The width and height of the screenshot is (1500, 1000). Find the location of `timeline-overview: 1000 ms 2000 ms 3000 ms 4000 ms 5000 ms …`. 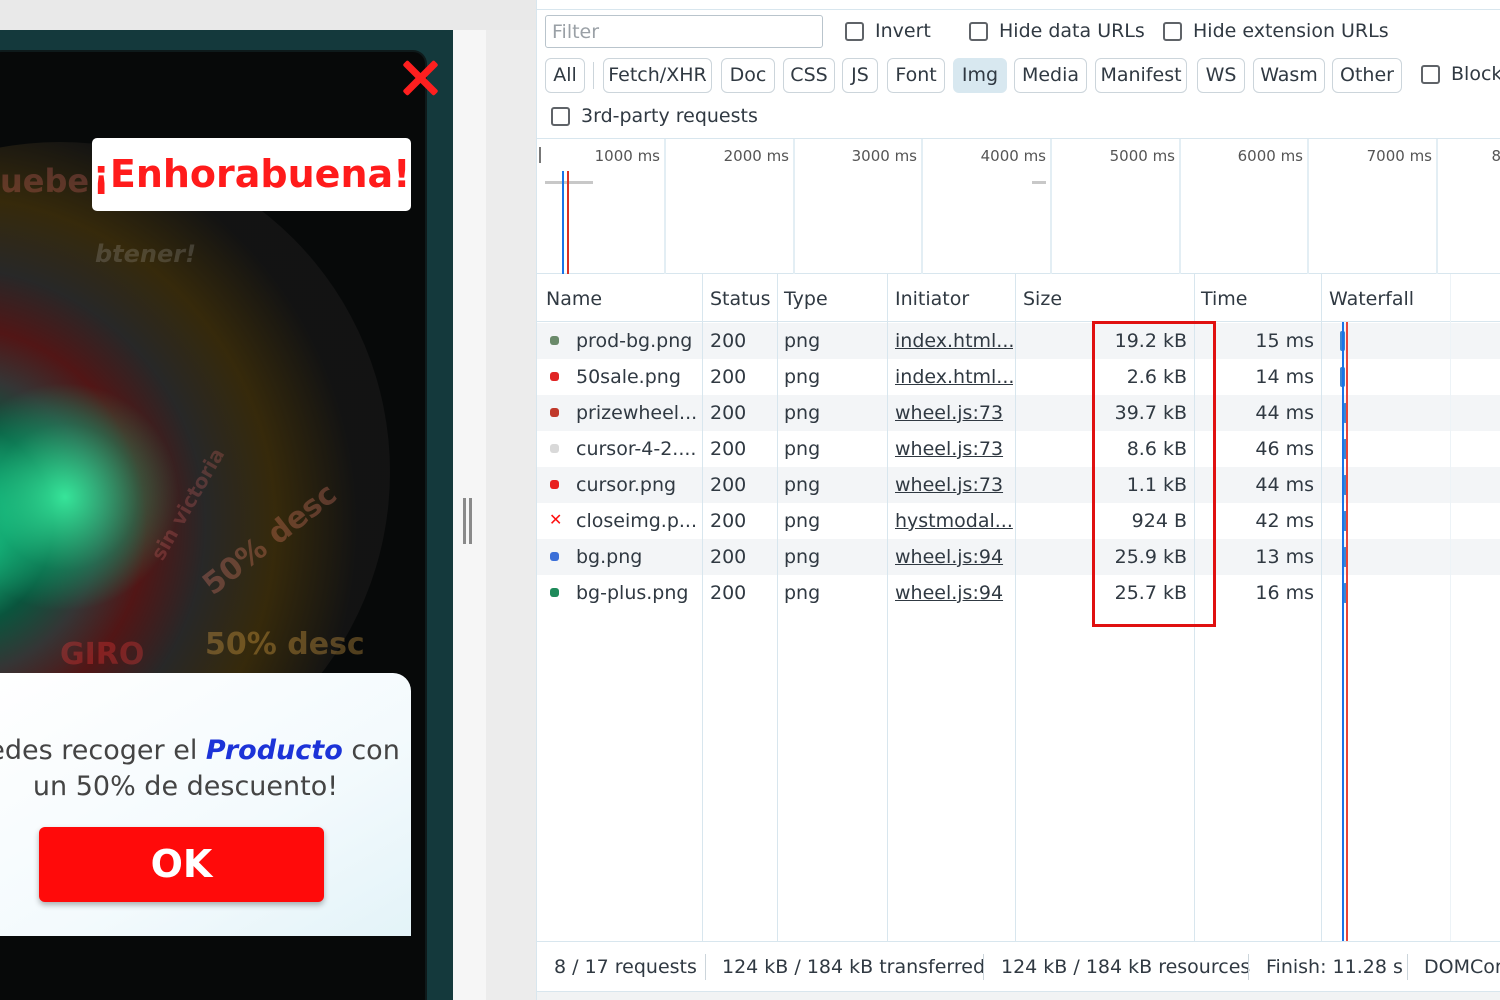

timeline-overview: 1000 ms 2000 ms 3000 ms 4000 ms 5000 ms … is located at coordinates (1018, 206).